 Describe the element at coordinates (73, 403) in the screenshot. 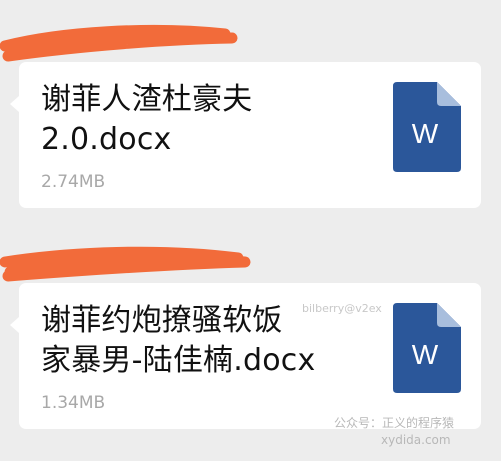

I see `file-size: 1.34MB` at that location.